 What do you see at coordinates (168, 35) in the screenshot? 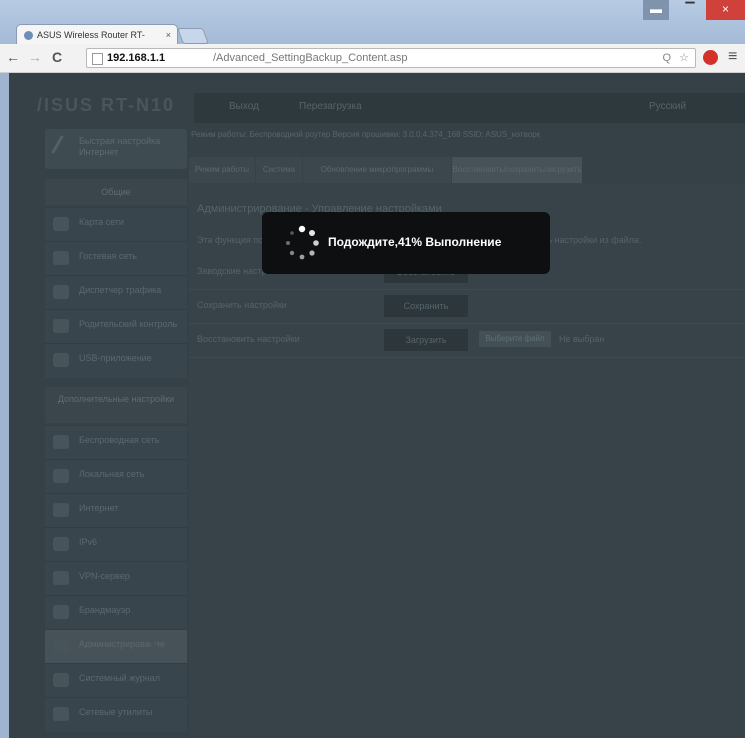
I see `tab-close-icon: ×` at bounding box center [168, 35].